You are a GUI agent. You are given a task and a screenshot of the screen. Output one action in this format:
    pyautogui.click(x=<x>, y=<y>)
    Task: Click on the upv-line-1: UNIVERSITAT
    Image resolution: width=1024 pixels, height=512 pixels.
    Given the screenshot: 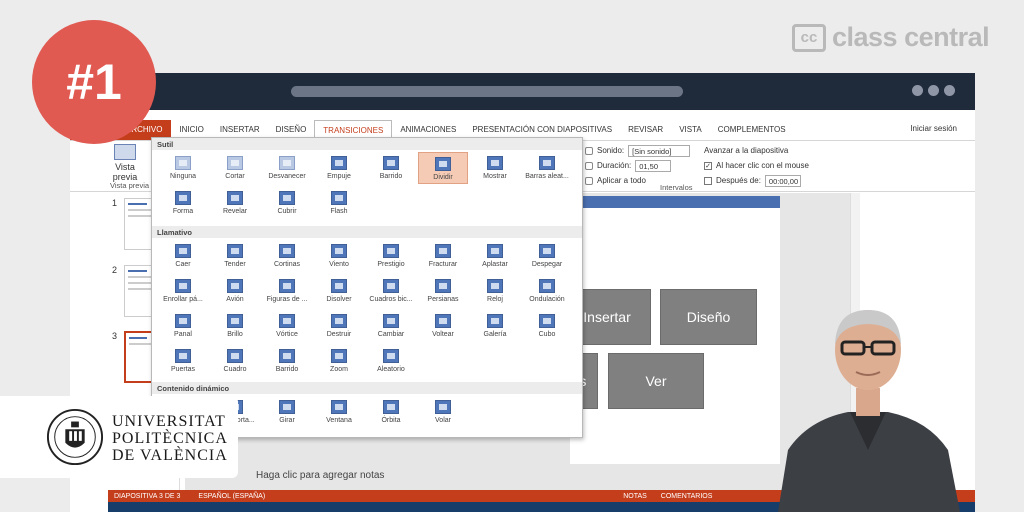 What is the action you would take?
    pyautogui.click(x=169, y=421)
    